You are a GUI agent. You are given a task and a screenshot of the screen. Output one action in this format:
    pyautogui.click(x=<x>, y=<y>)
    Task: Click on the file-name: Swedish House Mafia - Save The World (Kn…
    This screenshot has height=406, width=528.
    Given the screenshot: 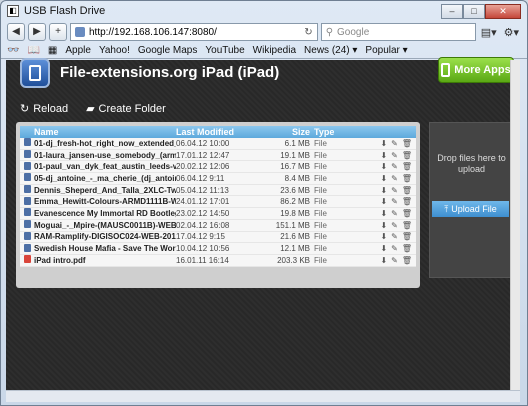 What is the action you would take?
    pyautogui.click(x=105, y=248)
    